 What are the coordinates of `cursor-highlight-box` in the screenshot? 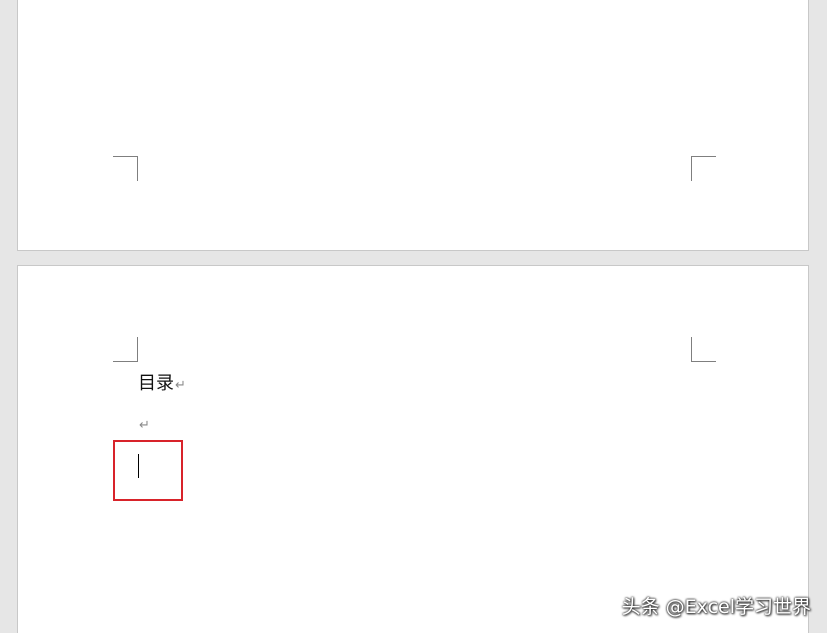 It's located at (148, 470).